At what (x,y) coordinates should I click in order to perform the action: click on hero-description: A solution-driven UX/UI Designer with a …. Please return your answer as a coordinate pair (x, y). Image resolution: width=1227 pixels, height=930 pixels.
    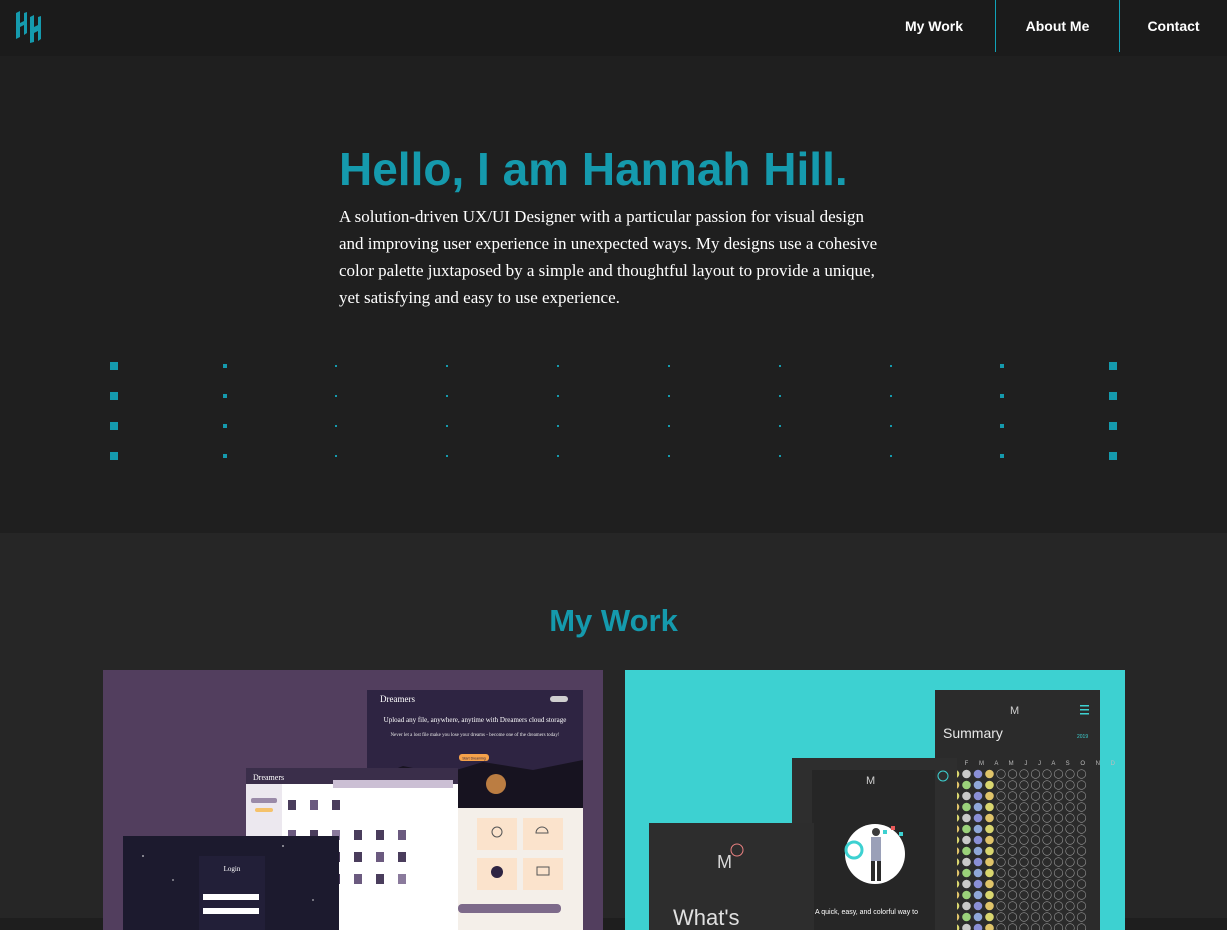
    Looking at the image, I should click on (608, 257).